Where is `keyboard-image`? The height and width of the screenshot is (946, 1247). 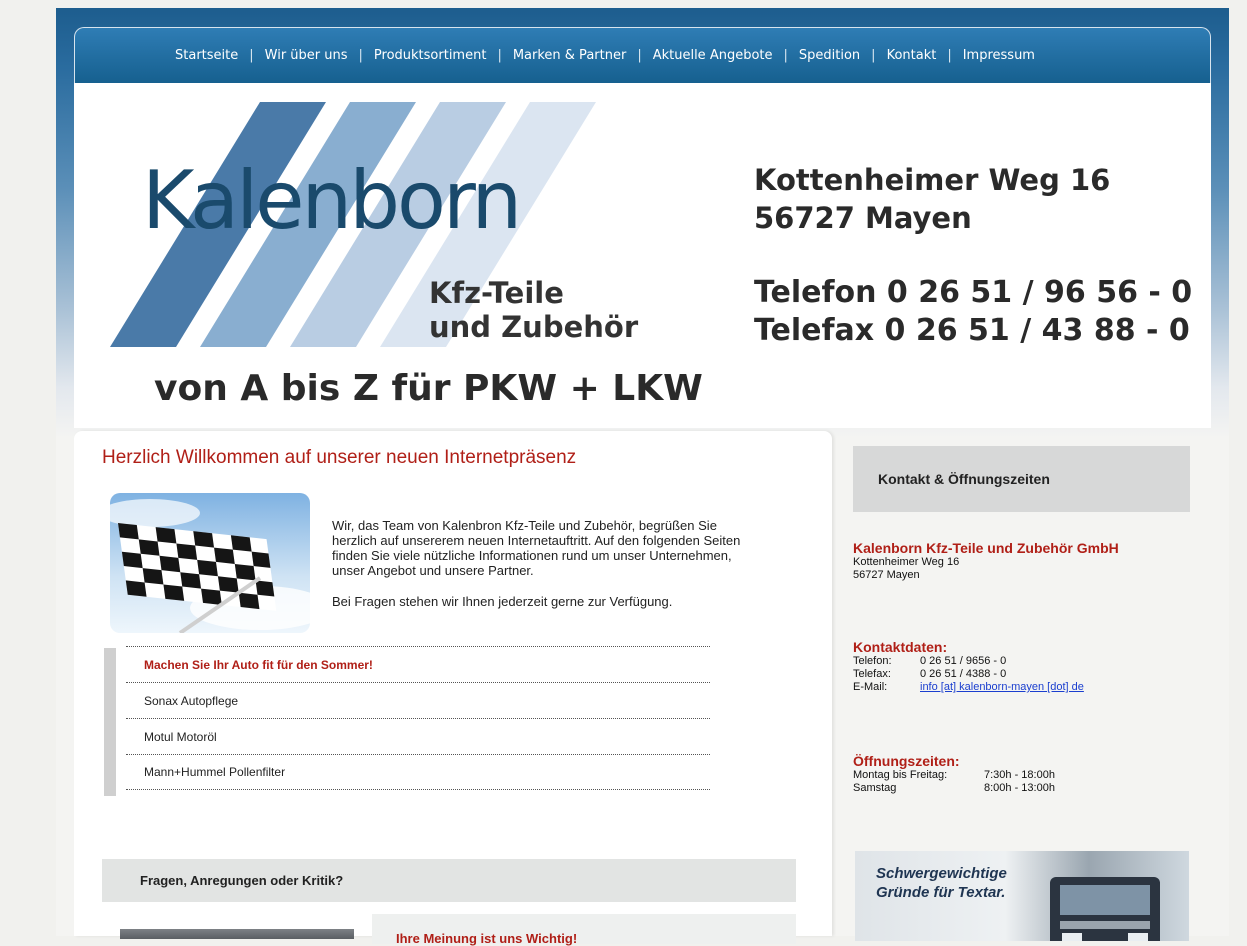
keyboard-image is located at coordinates (237, 934).